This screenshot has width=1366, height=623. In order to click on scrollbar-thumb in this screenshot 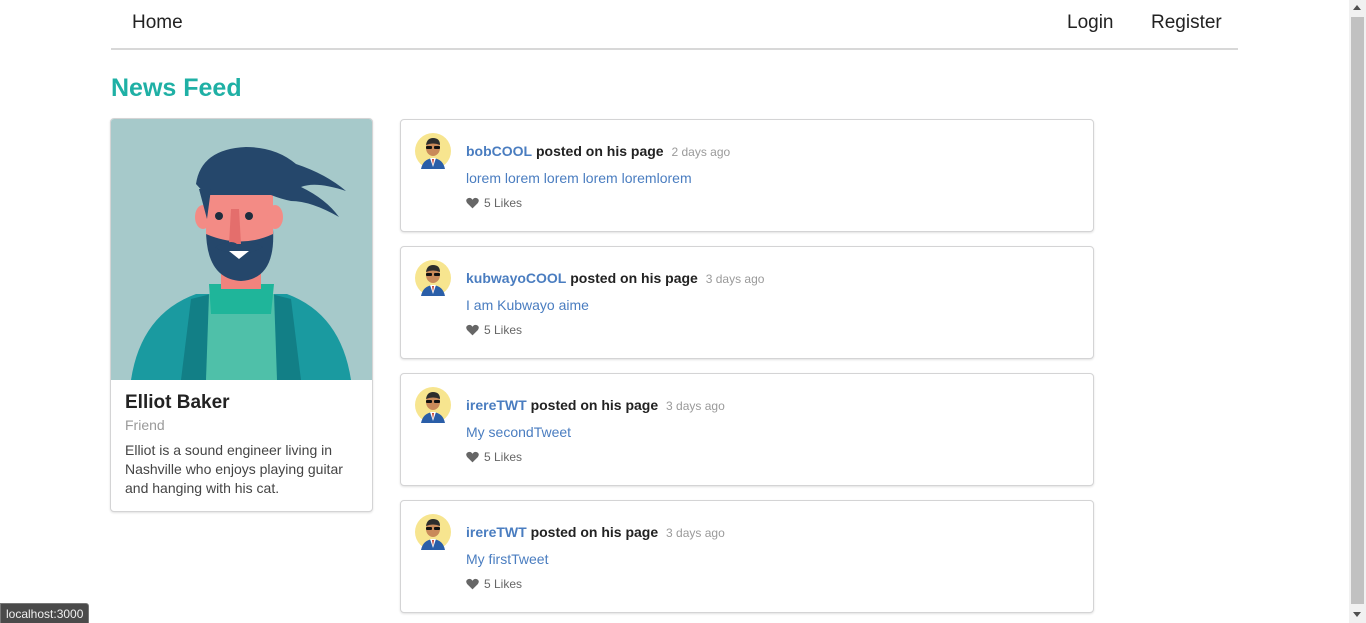, I will do `click(1357, 310)`.